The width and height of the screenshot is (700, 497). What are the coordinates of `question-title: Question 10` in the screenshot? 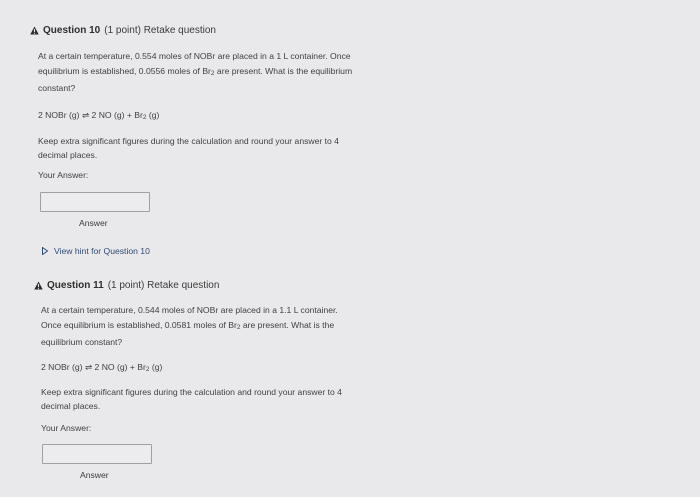 It's located at (72, 30).